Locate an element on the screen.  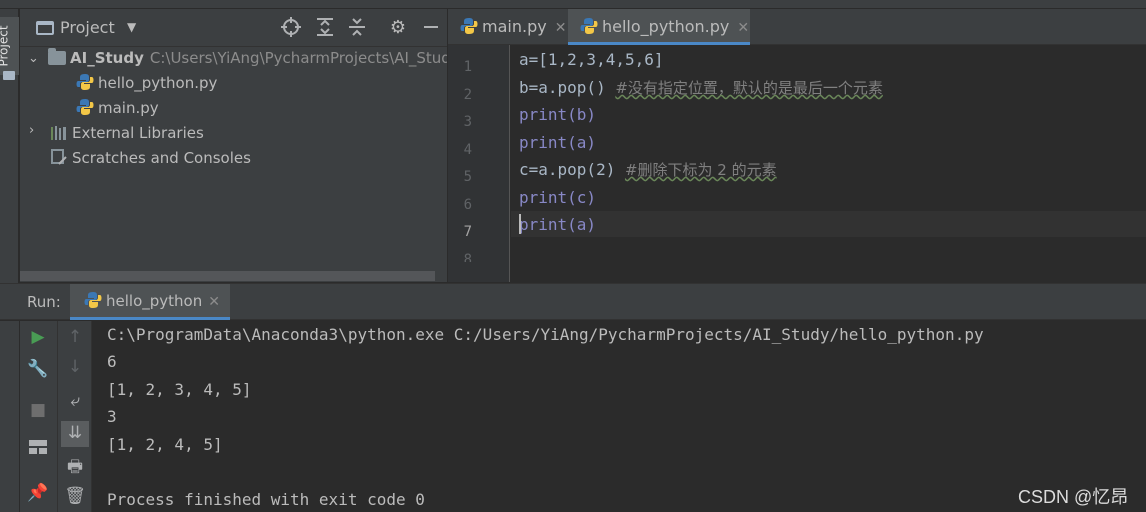
run-label: Run: is located at coordinates (44, 302).